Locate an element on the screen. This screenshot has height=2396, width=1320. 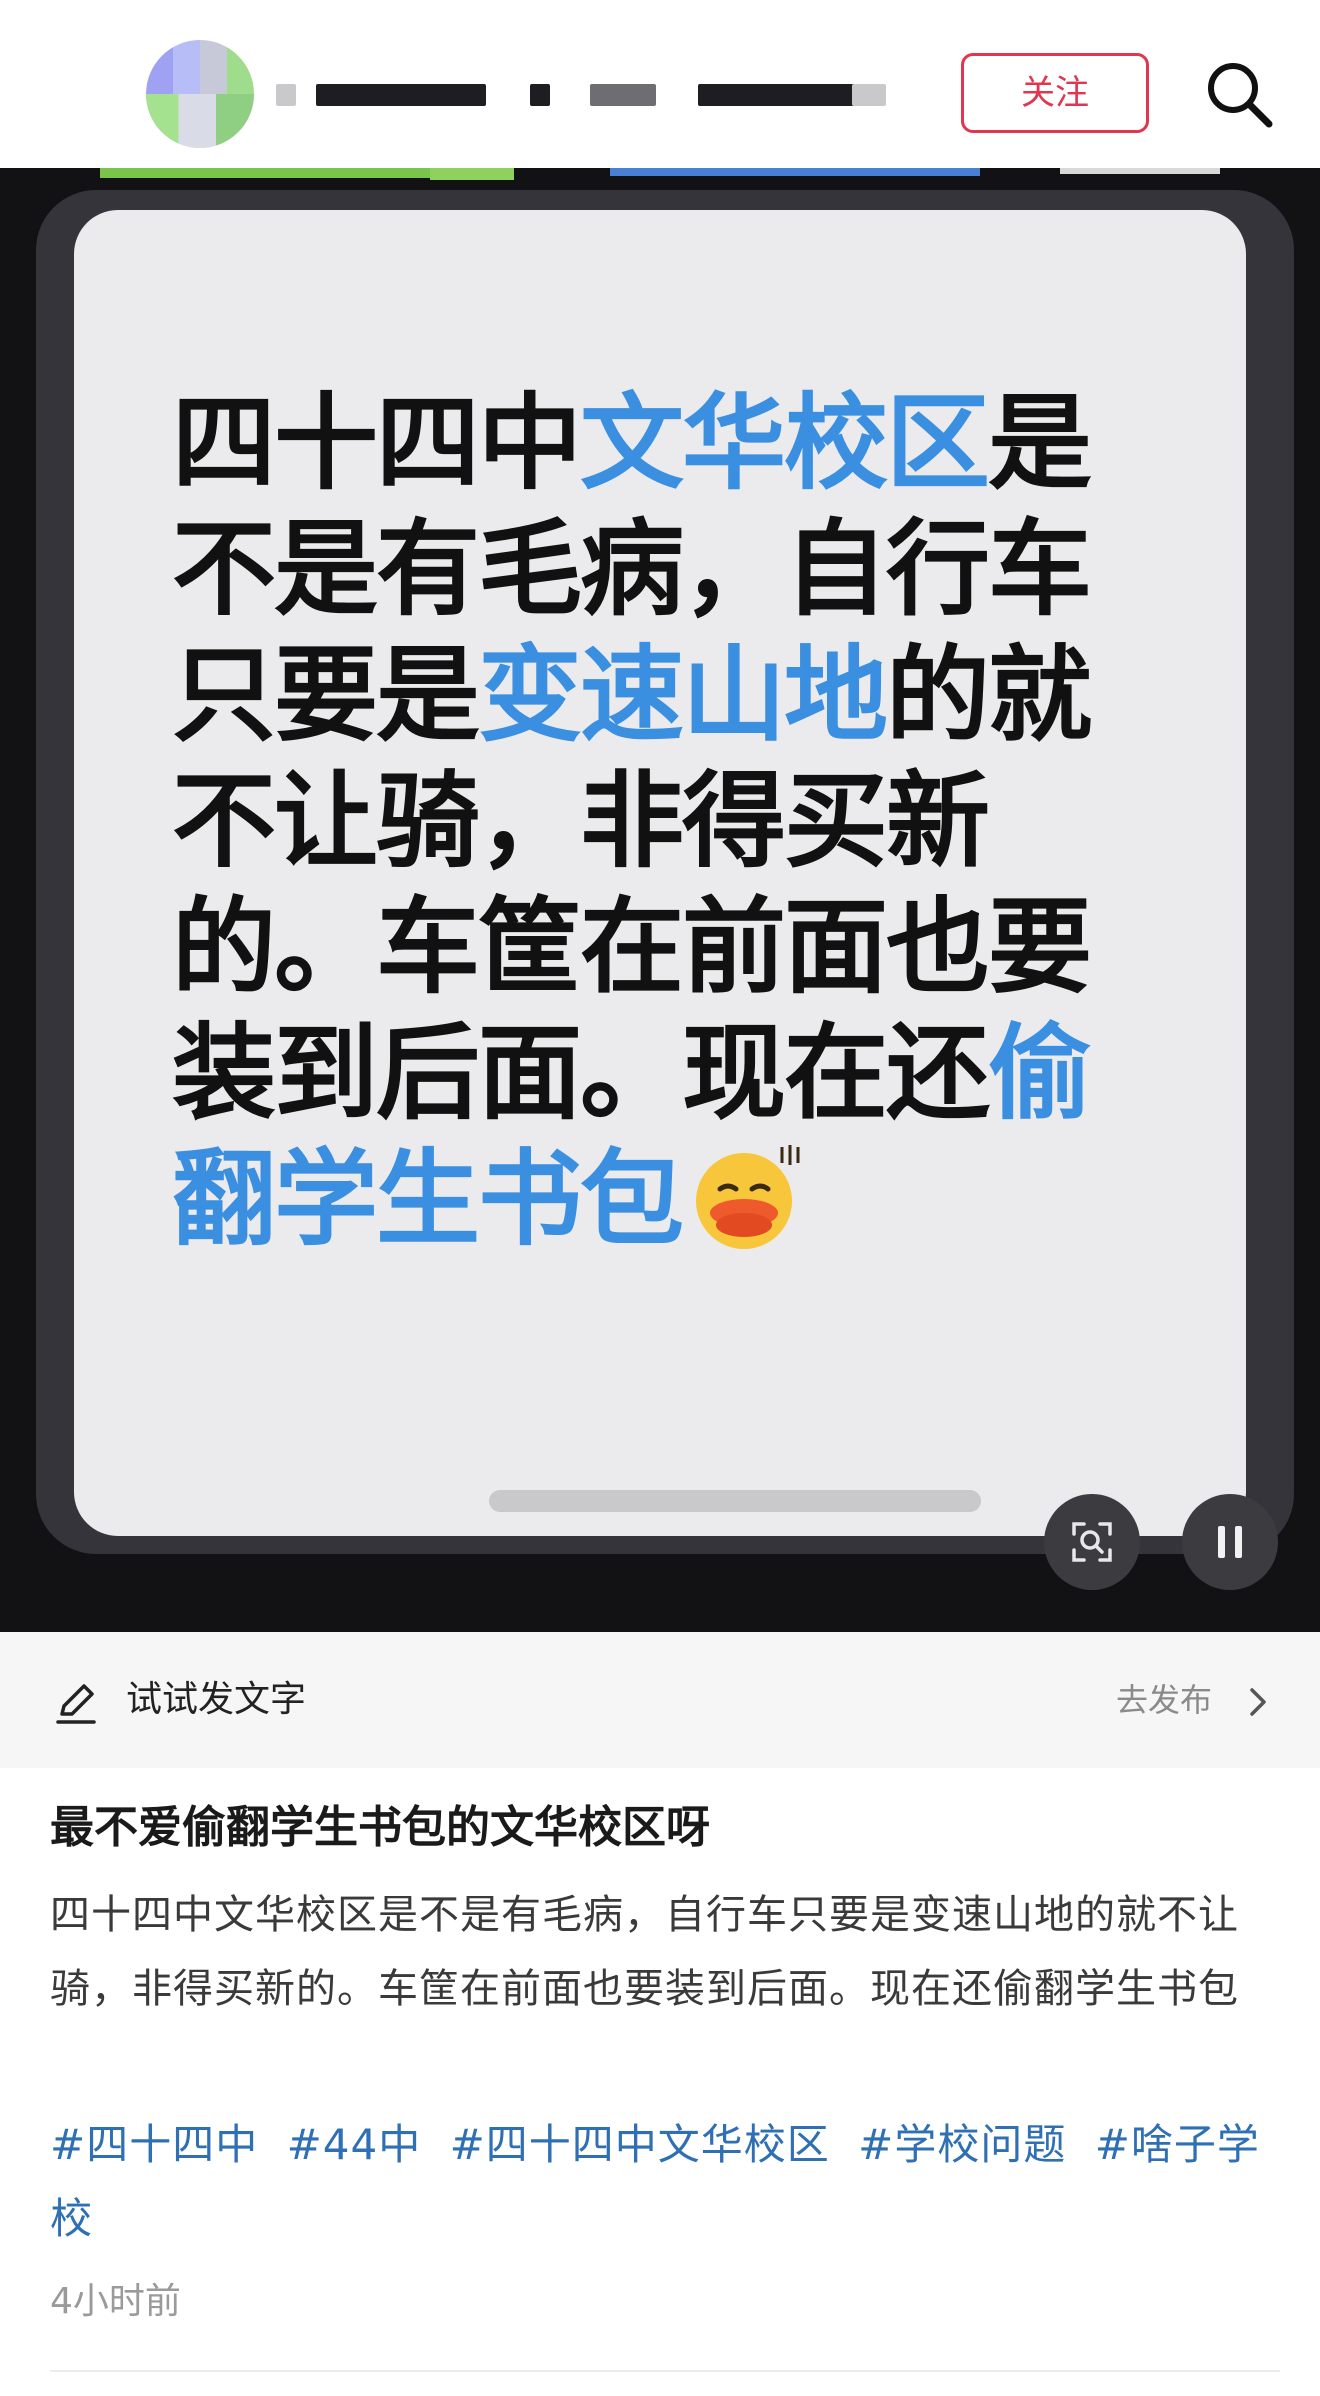
pause-icon is located at coordinates (1230, 1542).